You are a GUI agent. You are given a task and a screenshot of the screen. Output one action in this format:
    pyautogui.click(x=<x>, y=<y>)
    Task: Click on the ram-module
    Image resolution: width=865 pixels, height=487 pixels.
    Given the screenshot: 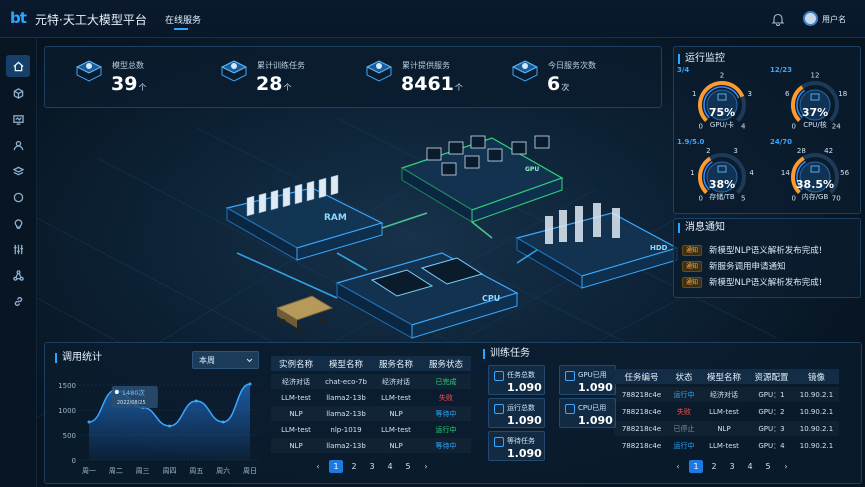 What is the action you would take?
    pyautogui.click(x=304, y=217)
    